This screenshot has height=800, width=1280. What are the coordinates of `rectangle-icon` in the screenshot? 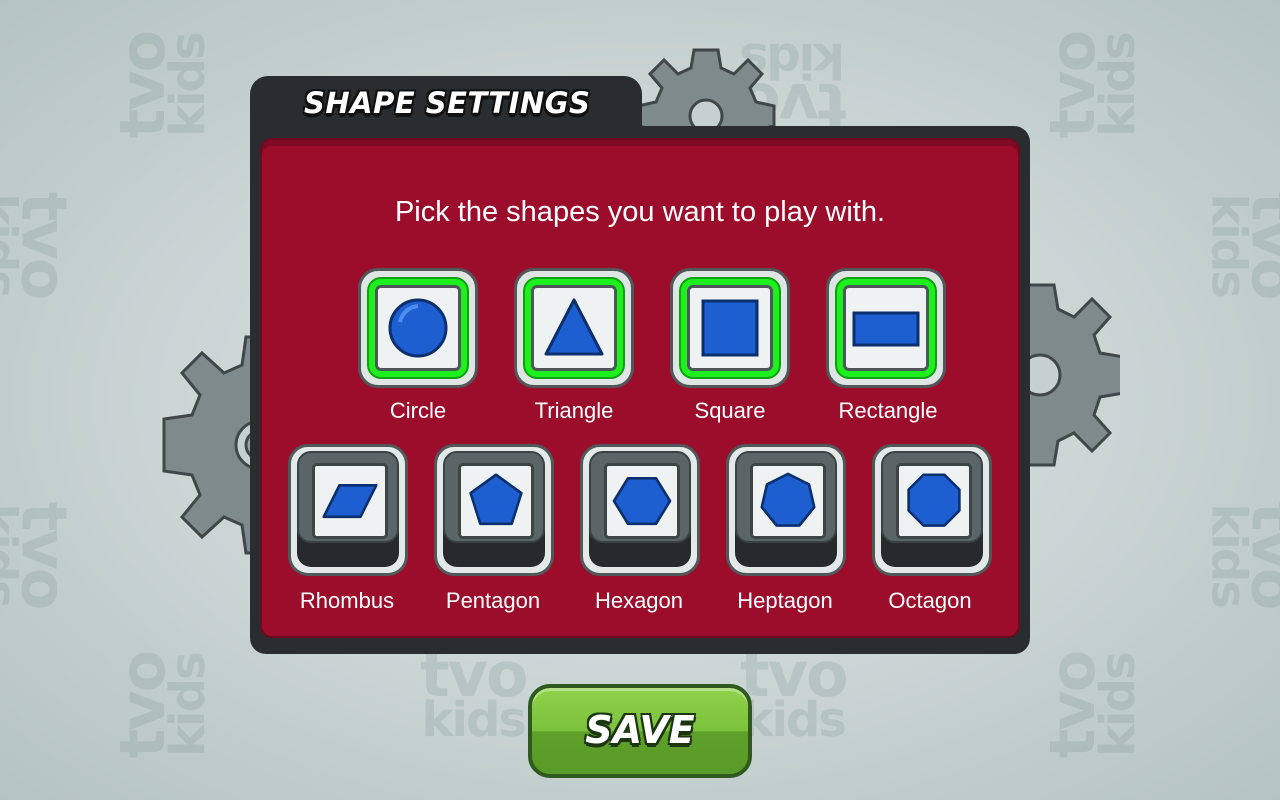 It's located at (886, 329).